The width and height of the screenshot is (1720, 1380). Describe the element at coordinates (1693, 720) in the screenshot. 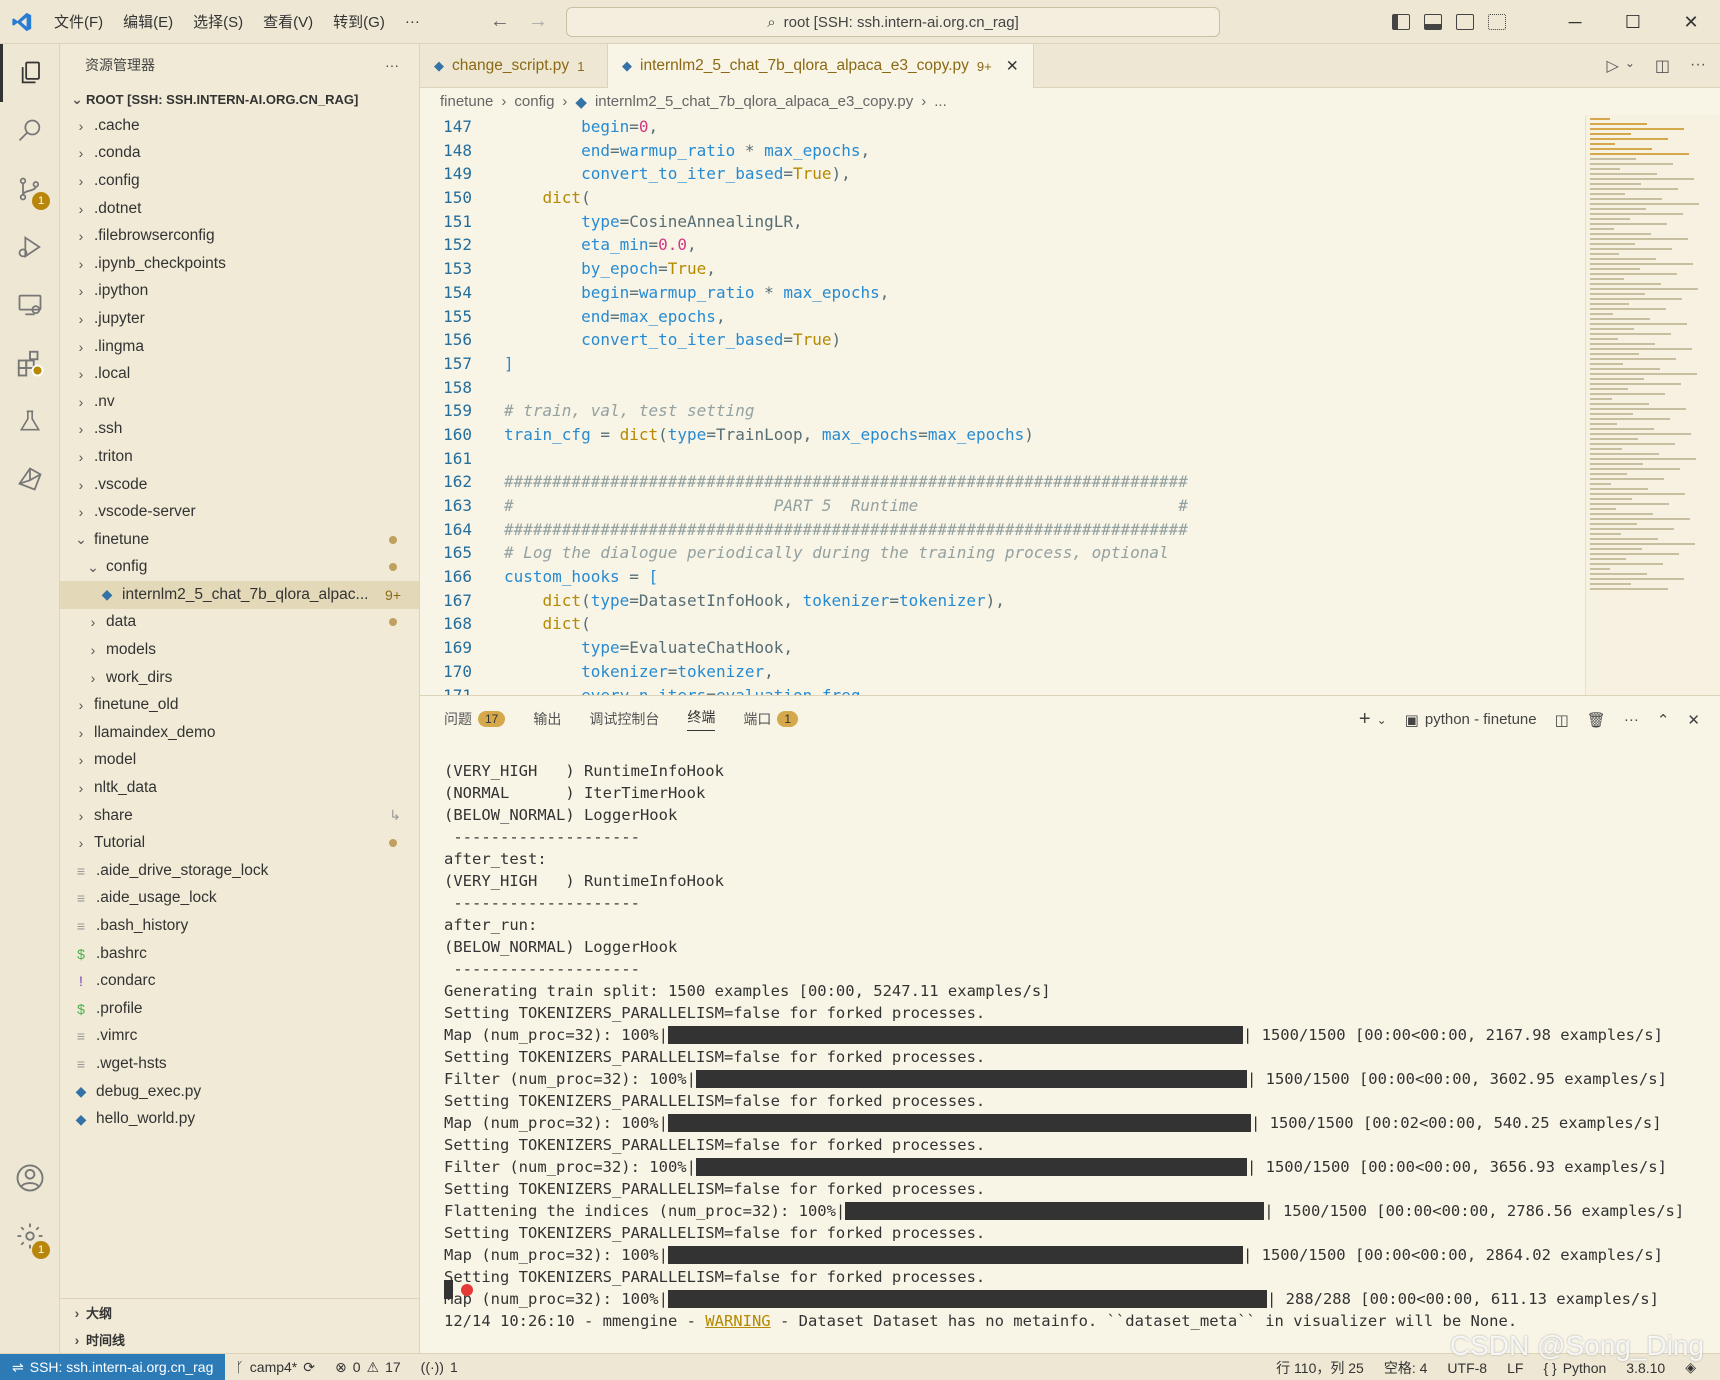

I see `close-panel-icon: ✕` at that location.